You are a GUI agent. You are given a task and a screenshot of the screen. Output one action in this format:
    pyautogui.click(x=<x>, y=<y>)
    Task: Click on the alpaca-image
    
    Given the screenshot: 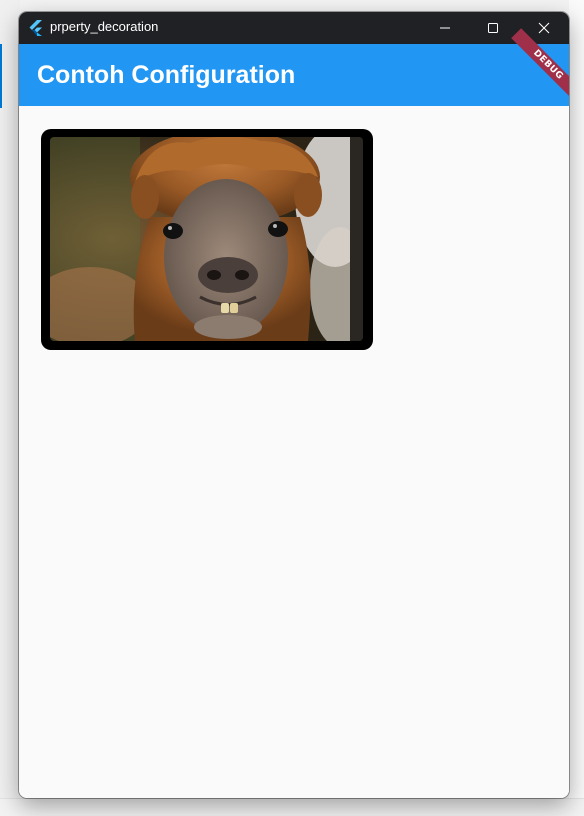 What is the action you would take?
    pyautogui.click(x=206, y=239)
    